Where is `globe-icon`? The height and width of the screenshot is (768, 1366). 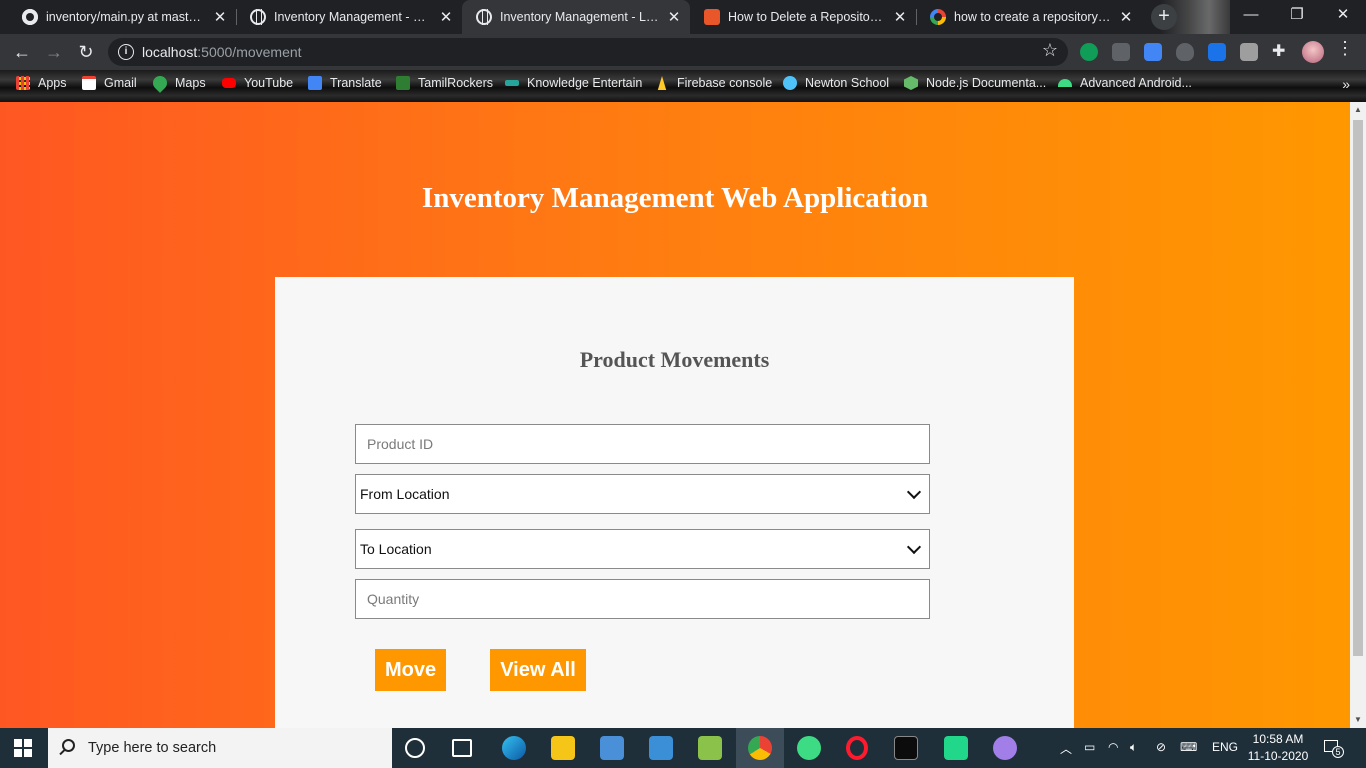 globe-icon is located at coordinates (258, 17).